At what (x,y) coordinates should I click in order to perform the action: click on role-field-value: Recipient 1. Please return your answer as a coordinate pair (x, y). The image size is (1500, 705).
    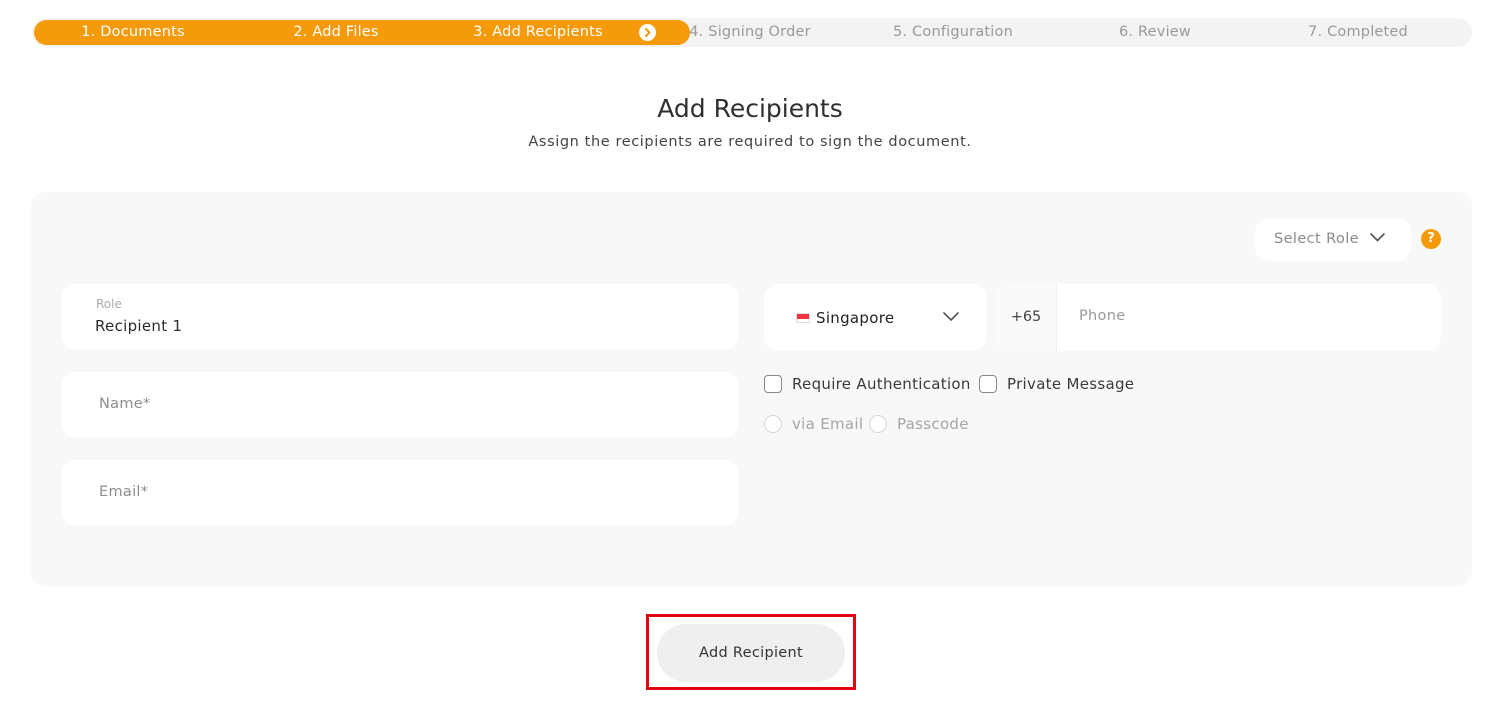
    Looking at the image, I should click on (139, 326).